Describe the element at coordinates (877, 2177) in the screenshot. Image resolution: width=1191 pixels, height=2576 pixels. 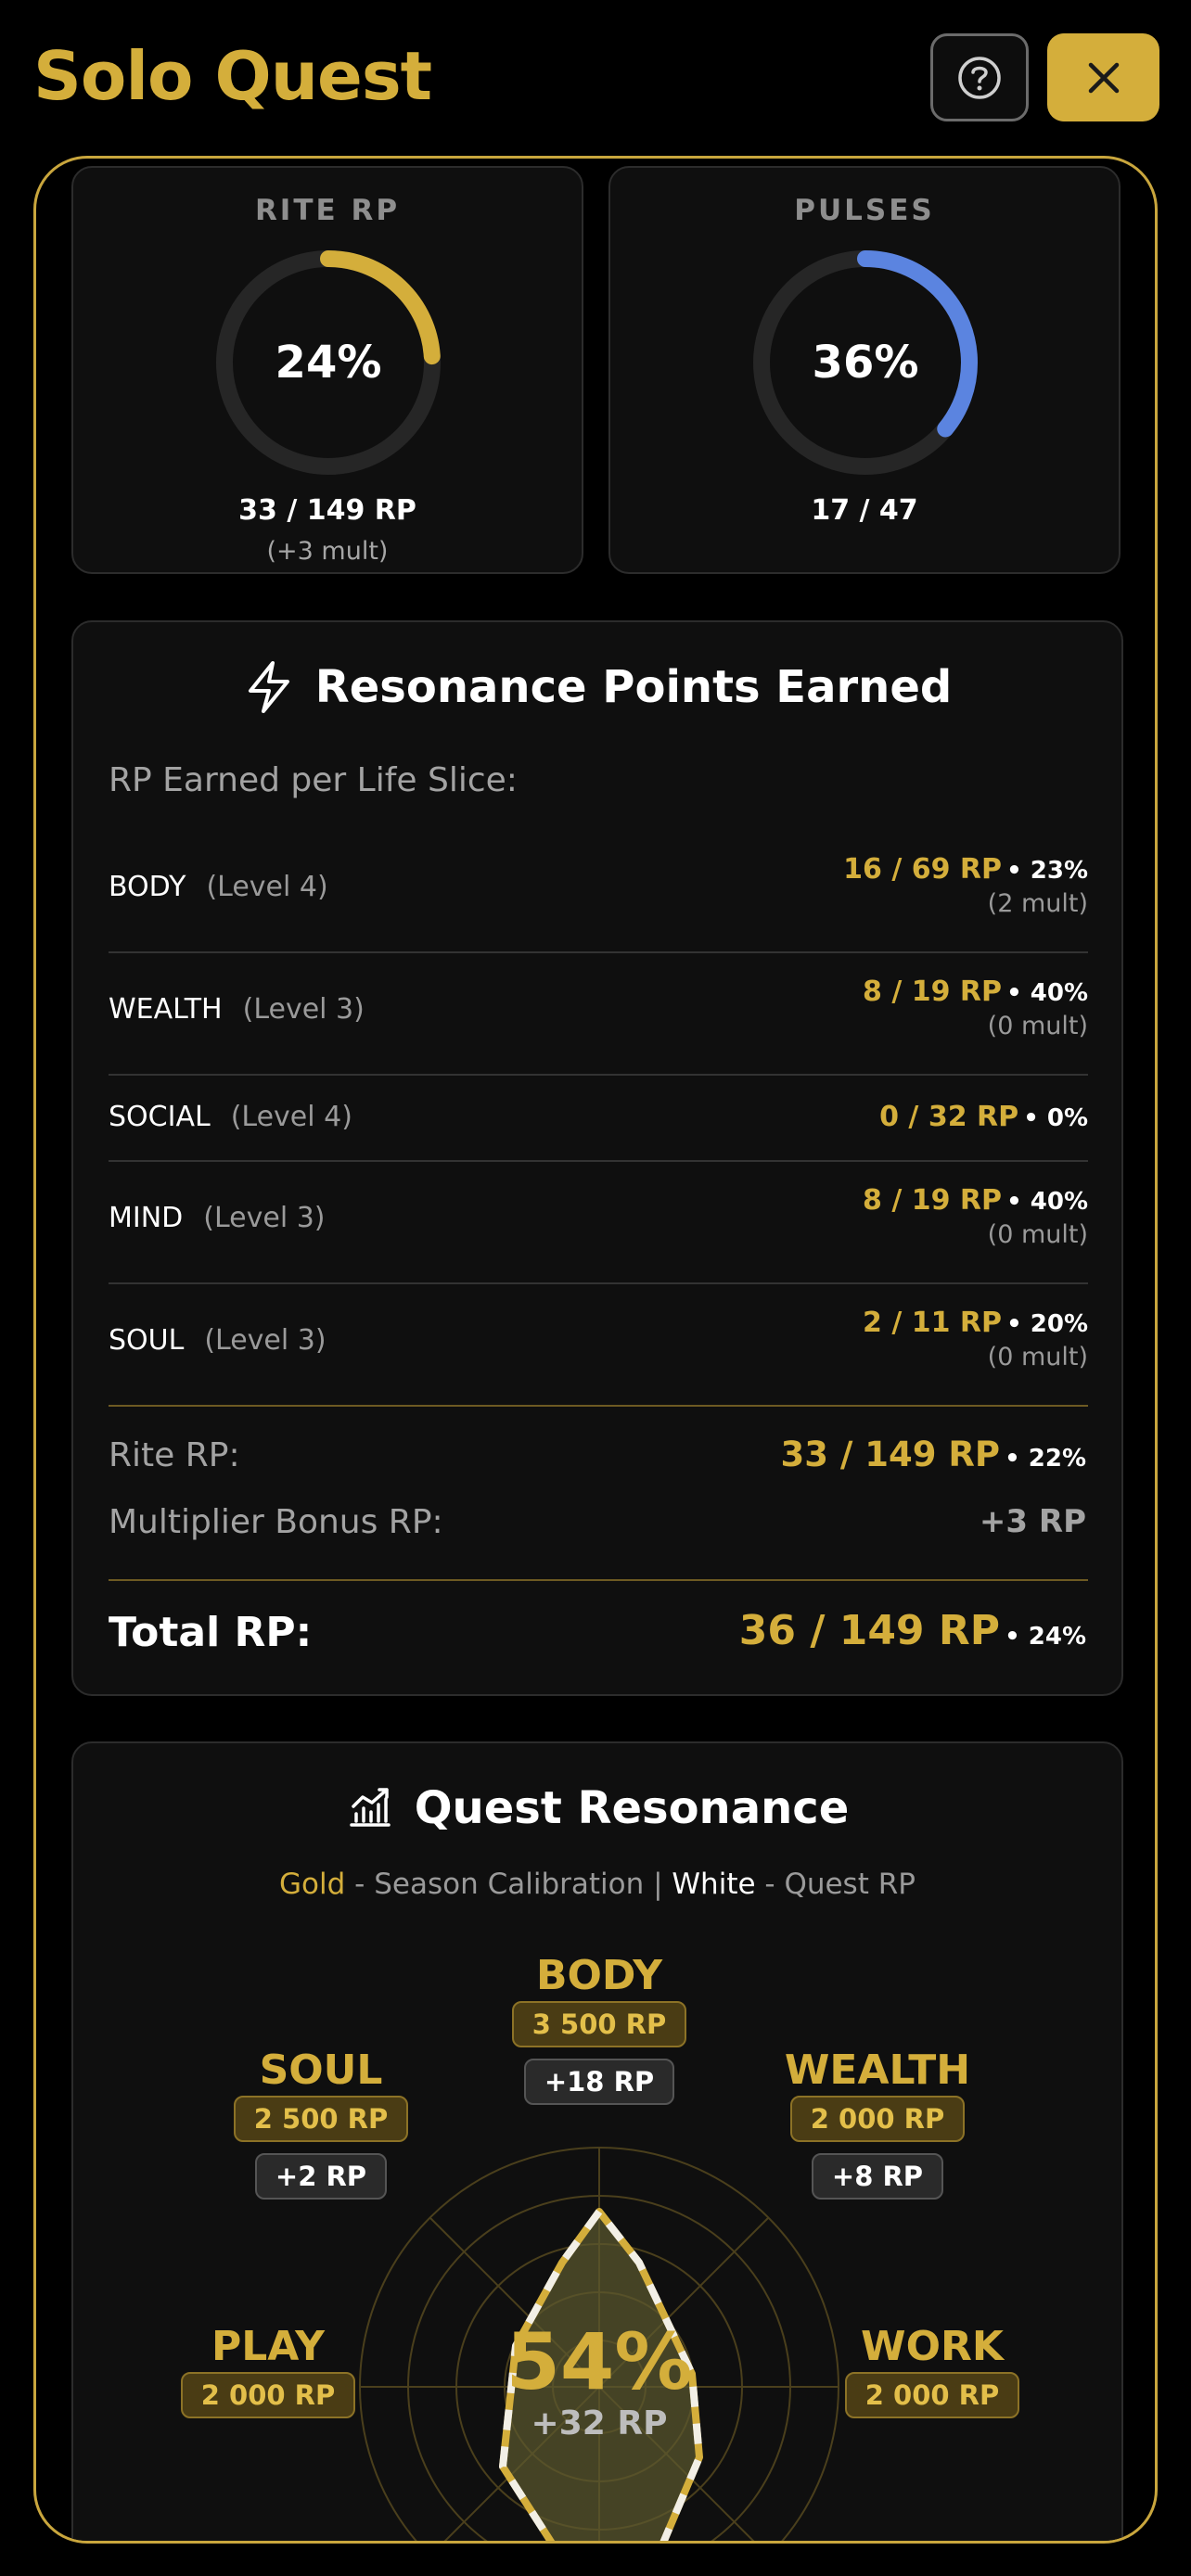
I see `quest-rp-badge: +8 RP` at that location.